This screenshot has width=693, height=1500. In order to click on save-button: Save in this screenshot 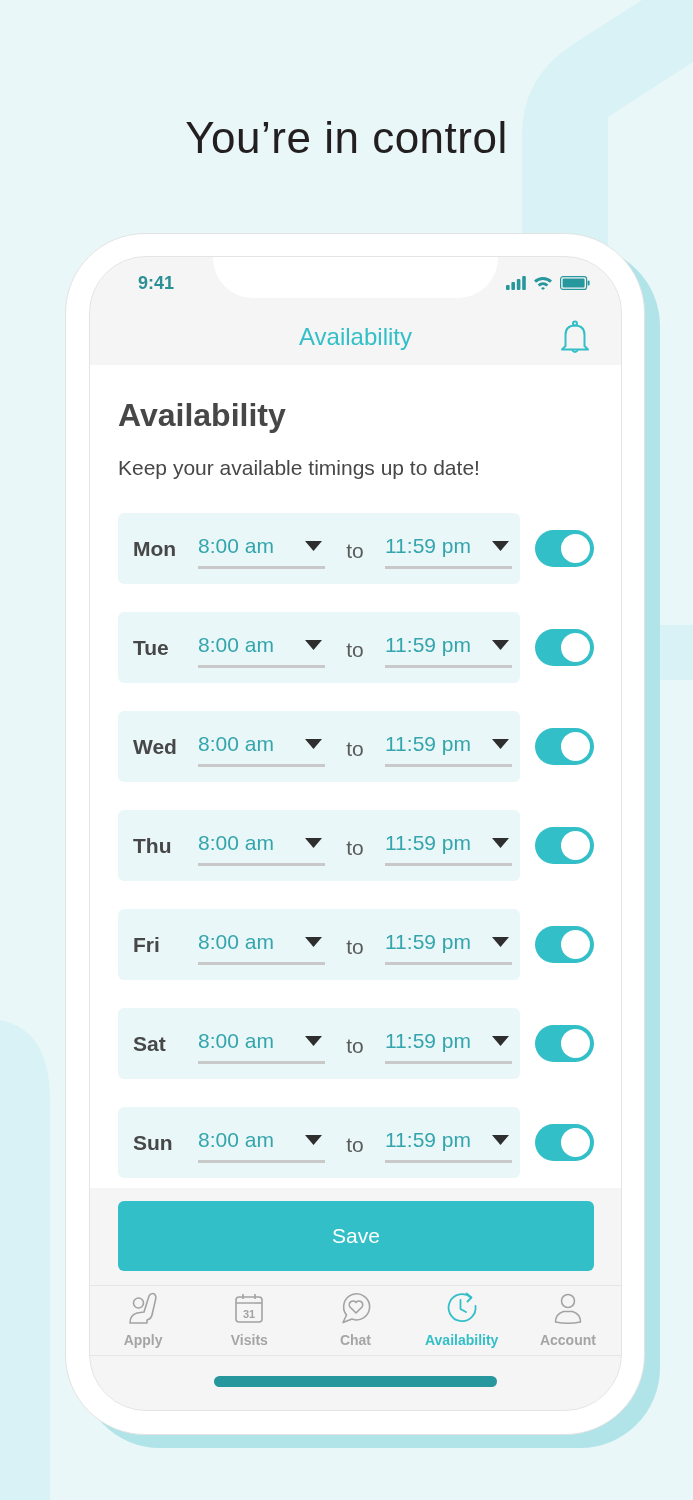, I will do `click(356, 1236)`.